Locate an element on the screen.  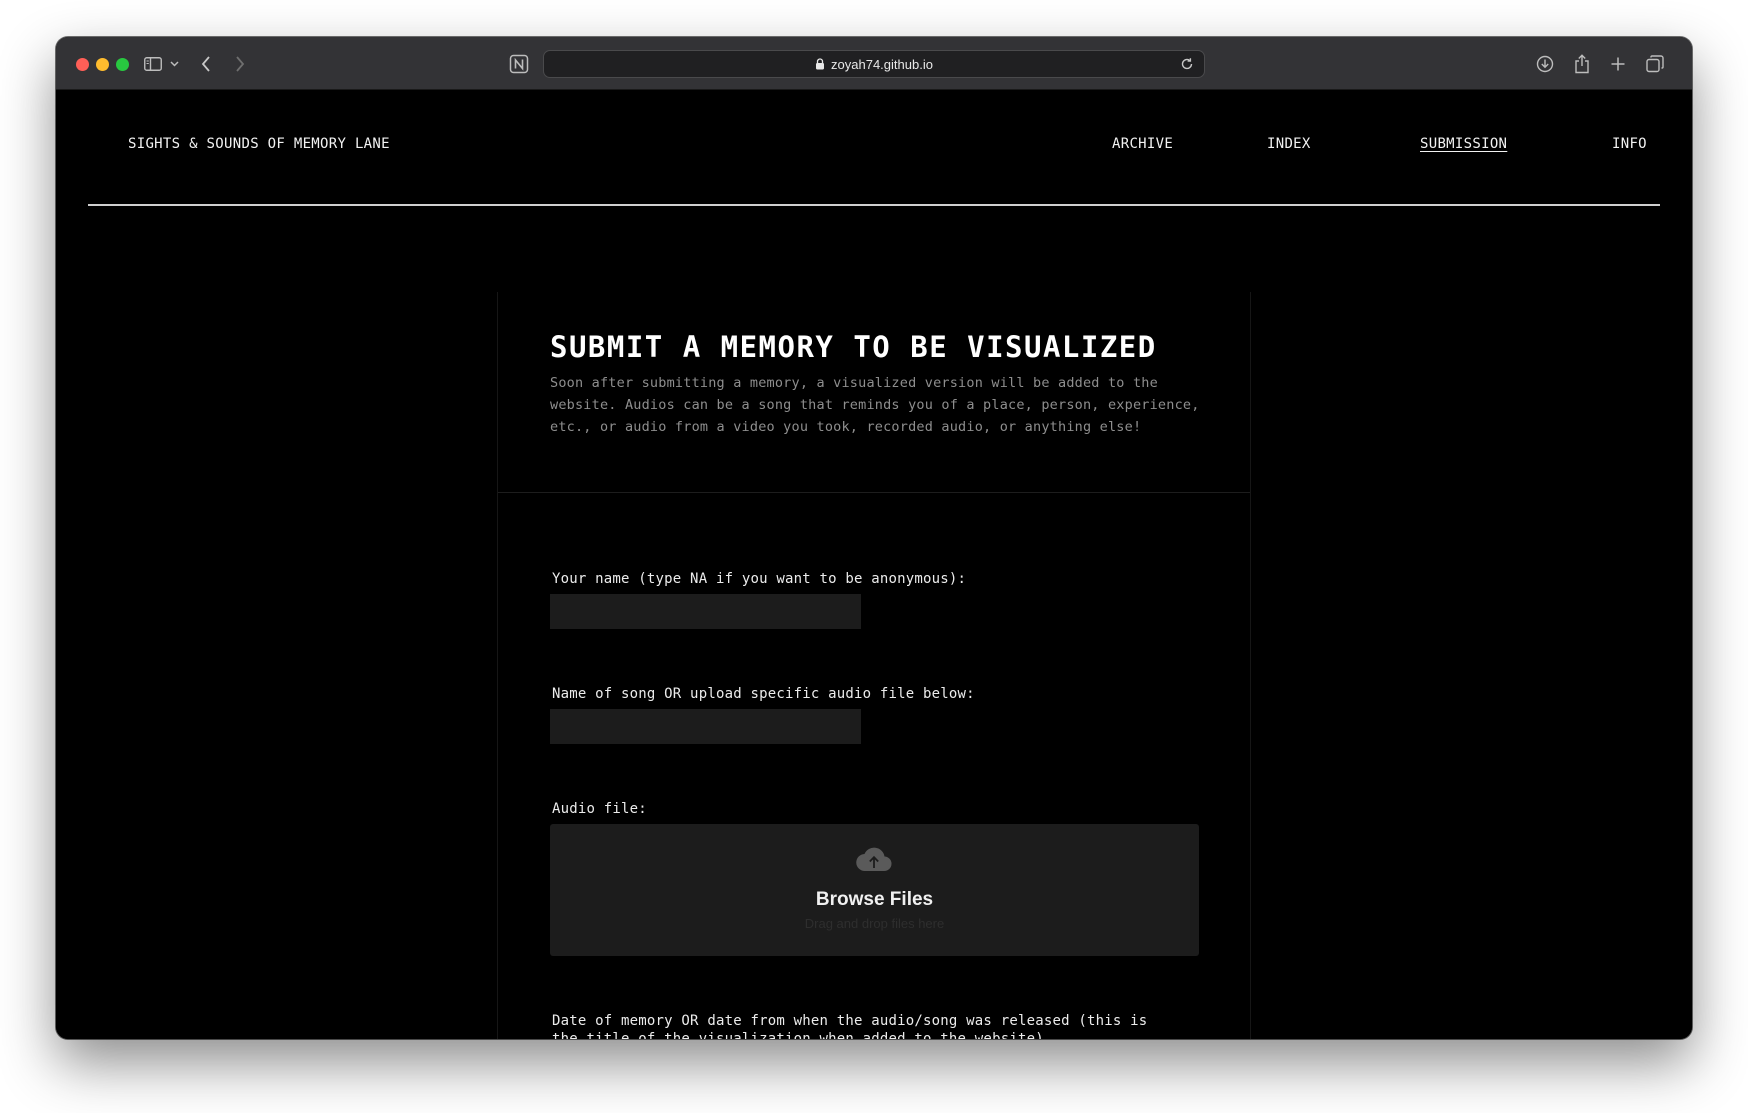
address-bar: zoyah74.github.io is located at coordinates (874, 64).